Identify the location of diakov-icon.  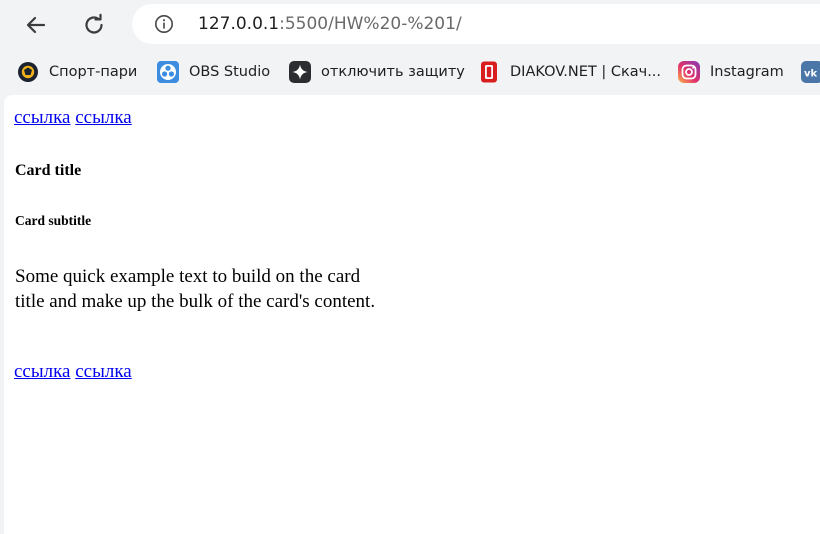
(489, 72).